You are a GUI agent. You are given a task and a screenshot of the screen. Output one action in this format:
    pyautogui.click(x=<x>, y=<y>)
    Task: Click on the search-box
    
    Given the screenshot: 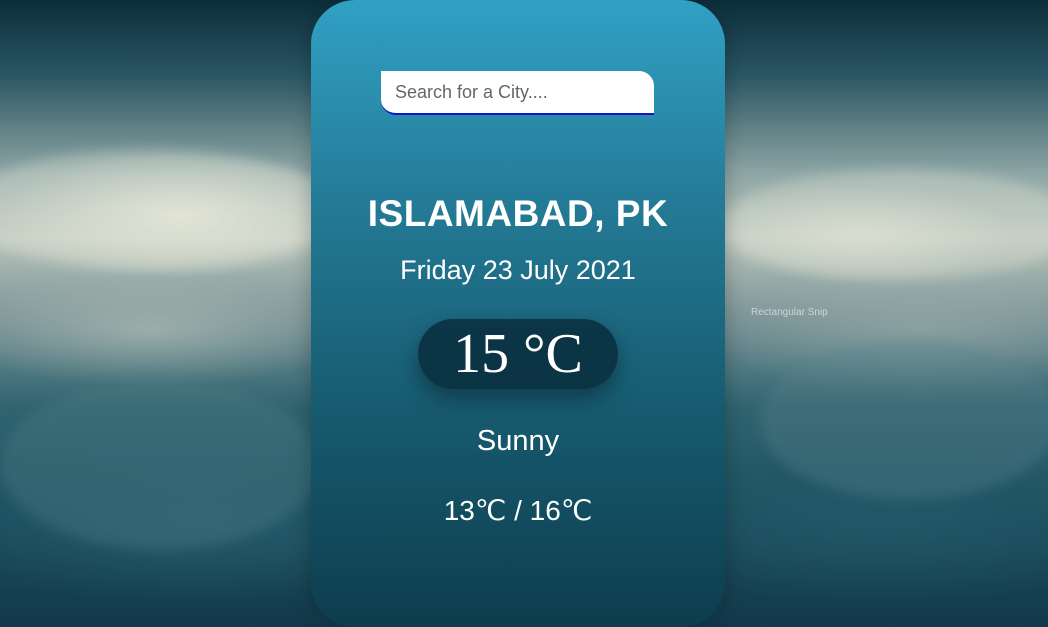 What is the action you would take?
    pyautogui.click(x=517, y=93)
    